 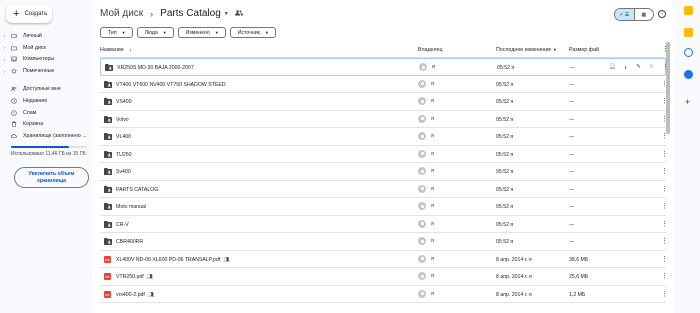 I want to click on tasks-icon, so click(x=688, y=52).